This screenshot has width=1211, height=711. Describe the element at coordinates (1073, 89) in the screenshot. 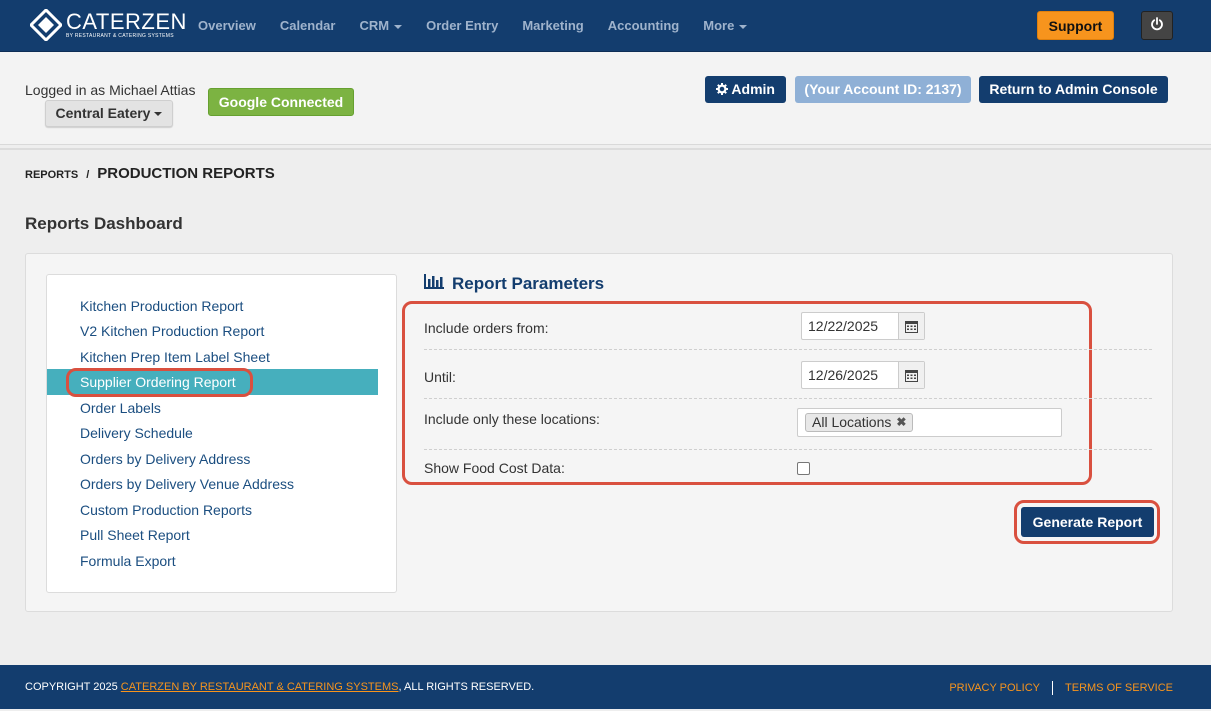

I see `return-admin-console-button: Return to Admin Console` at that location.